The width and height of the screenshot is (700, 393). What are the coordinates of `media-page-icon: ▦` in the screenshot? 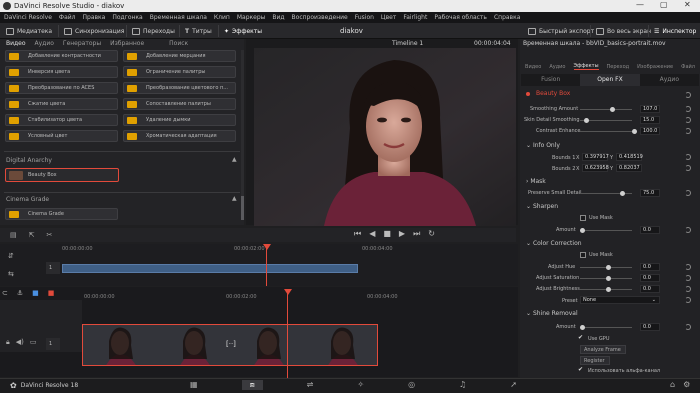 It's located at (194, 385).